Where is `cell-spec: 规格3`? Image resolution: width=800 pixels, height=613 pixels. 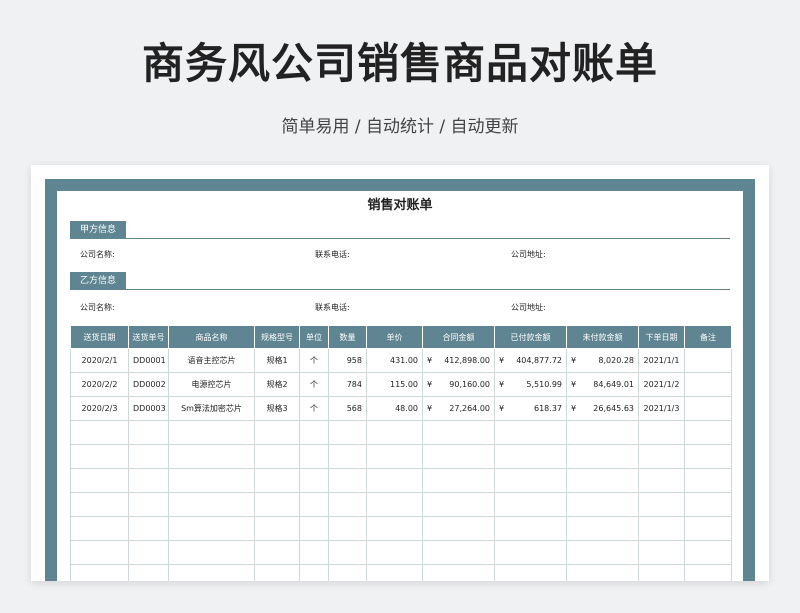
cell-spec: 规格3 is located at coordinates (277, 408).